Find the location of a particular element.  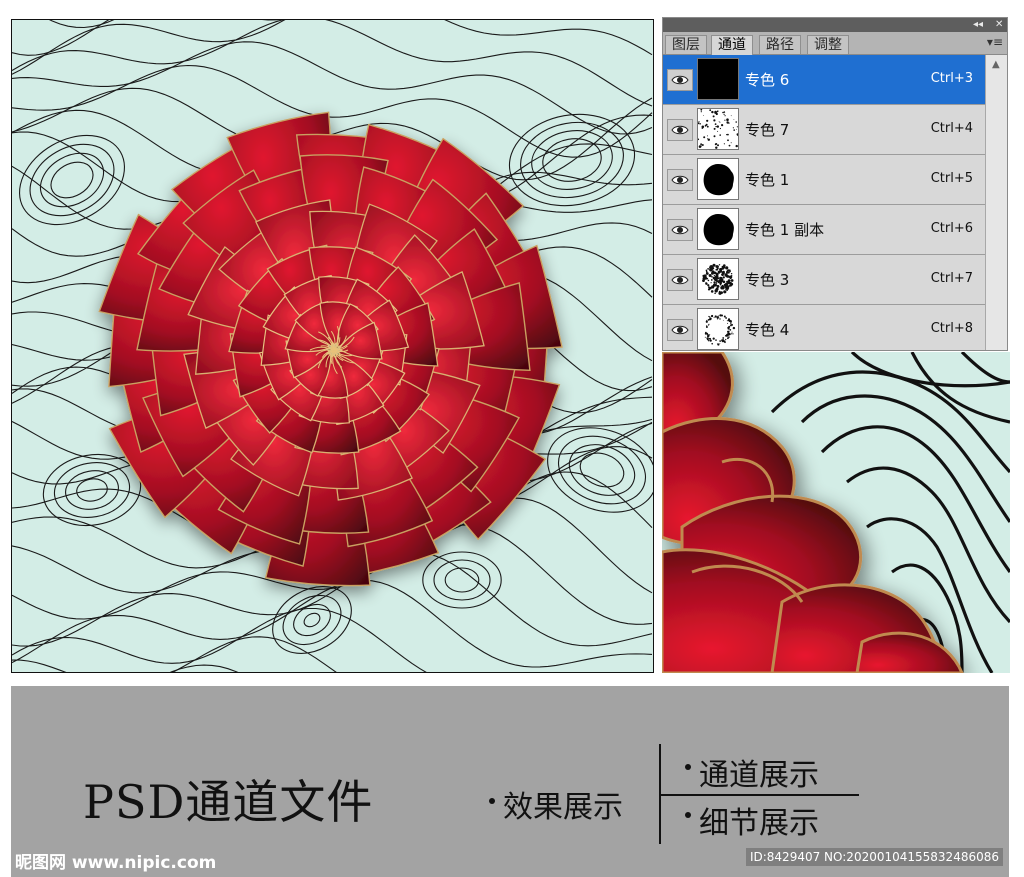

channel-row: 专色 7 Ctrl+4 is located at coordinates (824, 130).